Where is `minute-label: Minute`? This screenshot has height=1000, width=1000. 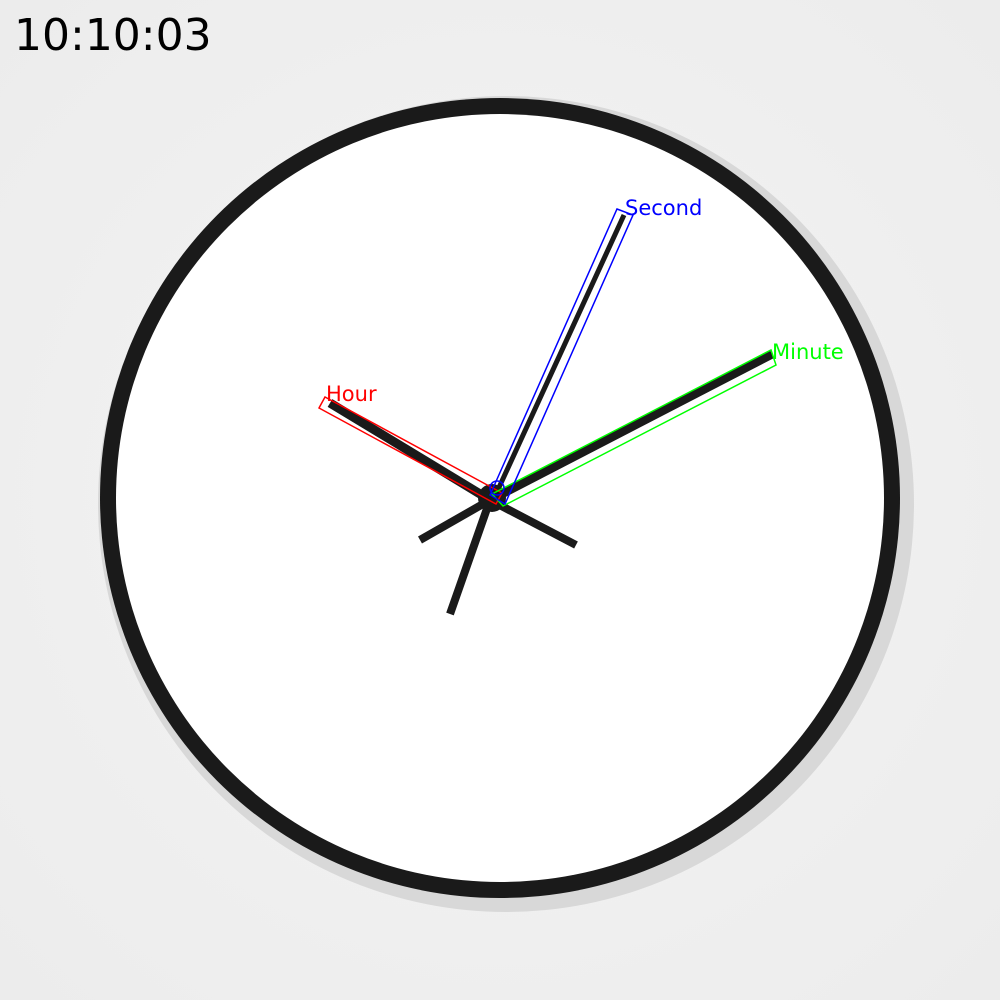
minute-label: Minute is located at coordinates (808, 352).